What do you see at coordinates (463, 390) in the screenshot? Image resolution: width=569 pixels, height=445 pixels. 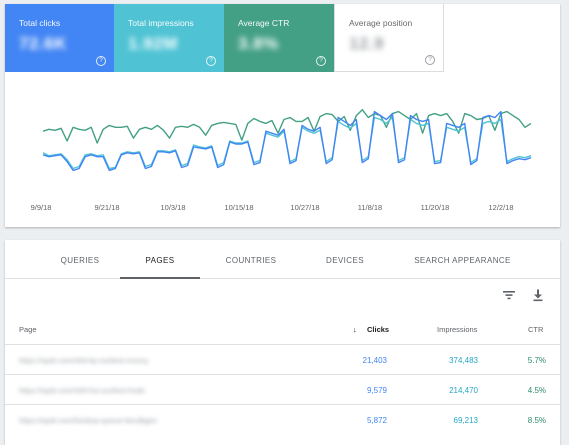 I see `impressions-value: 214,470` at bounding box center [463, 390].